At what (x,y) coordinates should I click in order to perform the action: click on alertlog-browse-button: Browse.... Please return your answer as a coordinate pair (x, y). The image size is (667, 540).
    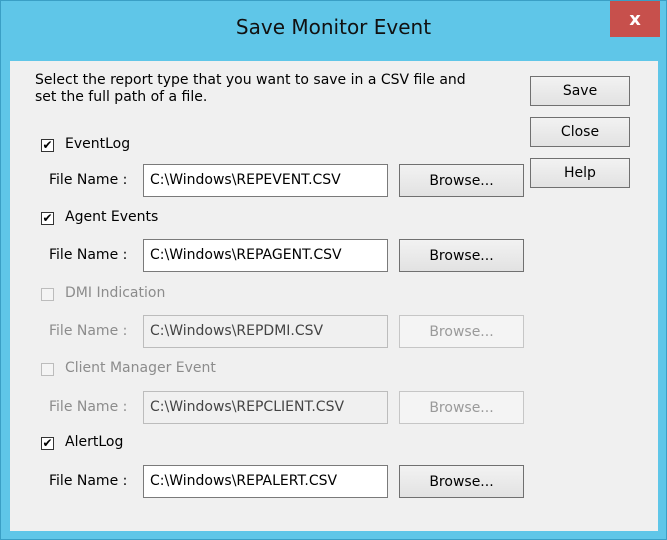
    Looking at the image, I should click on (461, 481).